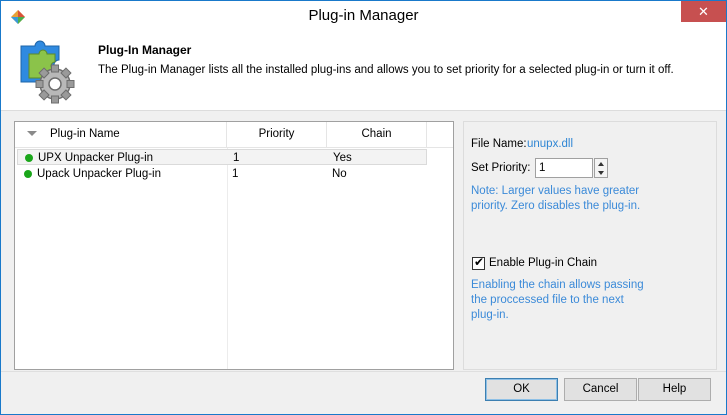 Image resolution: width=727 pixels, height=415 pixels. What do you see at coordinates (564, 168) in the screenshot?
I see `priority-input: 1` at bounding box center [564, 168].